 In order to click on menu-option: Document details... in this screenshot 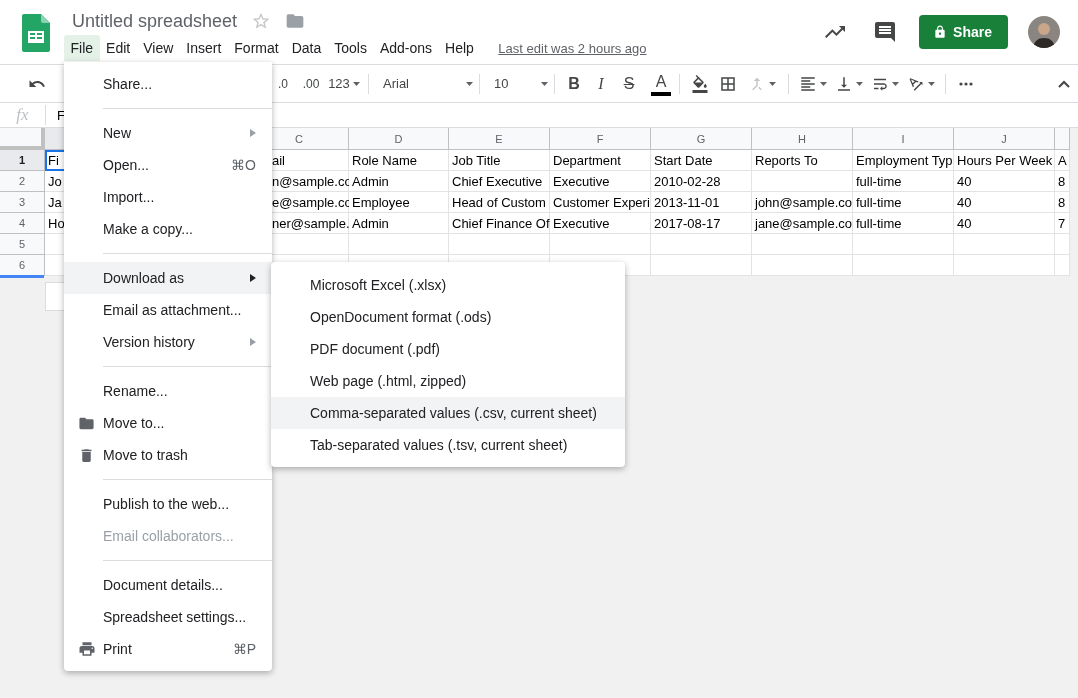, I will do `click(168, 585)`.